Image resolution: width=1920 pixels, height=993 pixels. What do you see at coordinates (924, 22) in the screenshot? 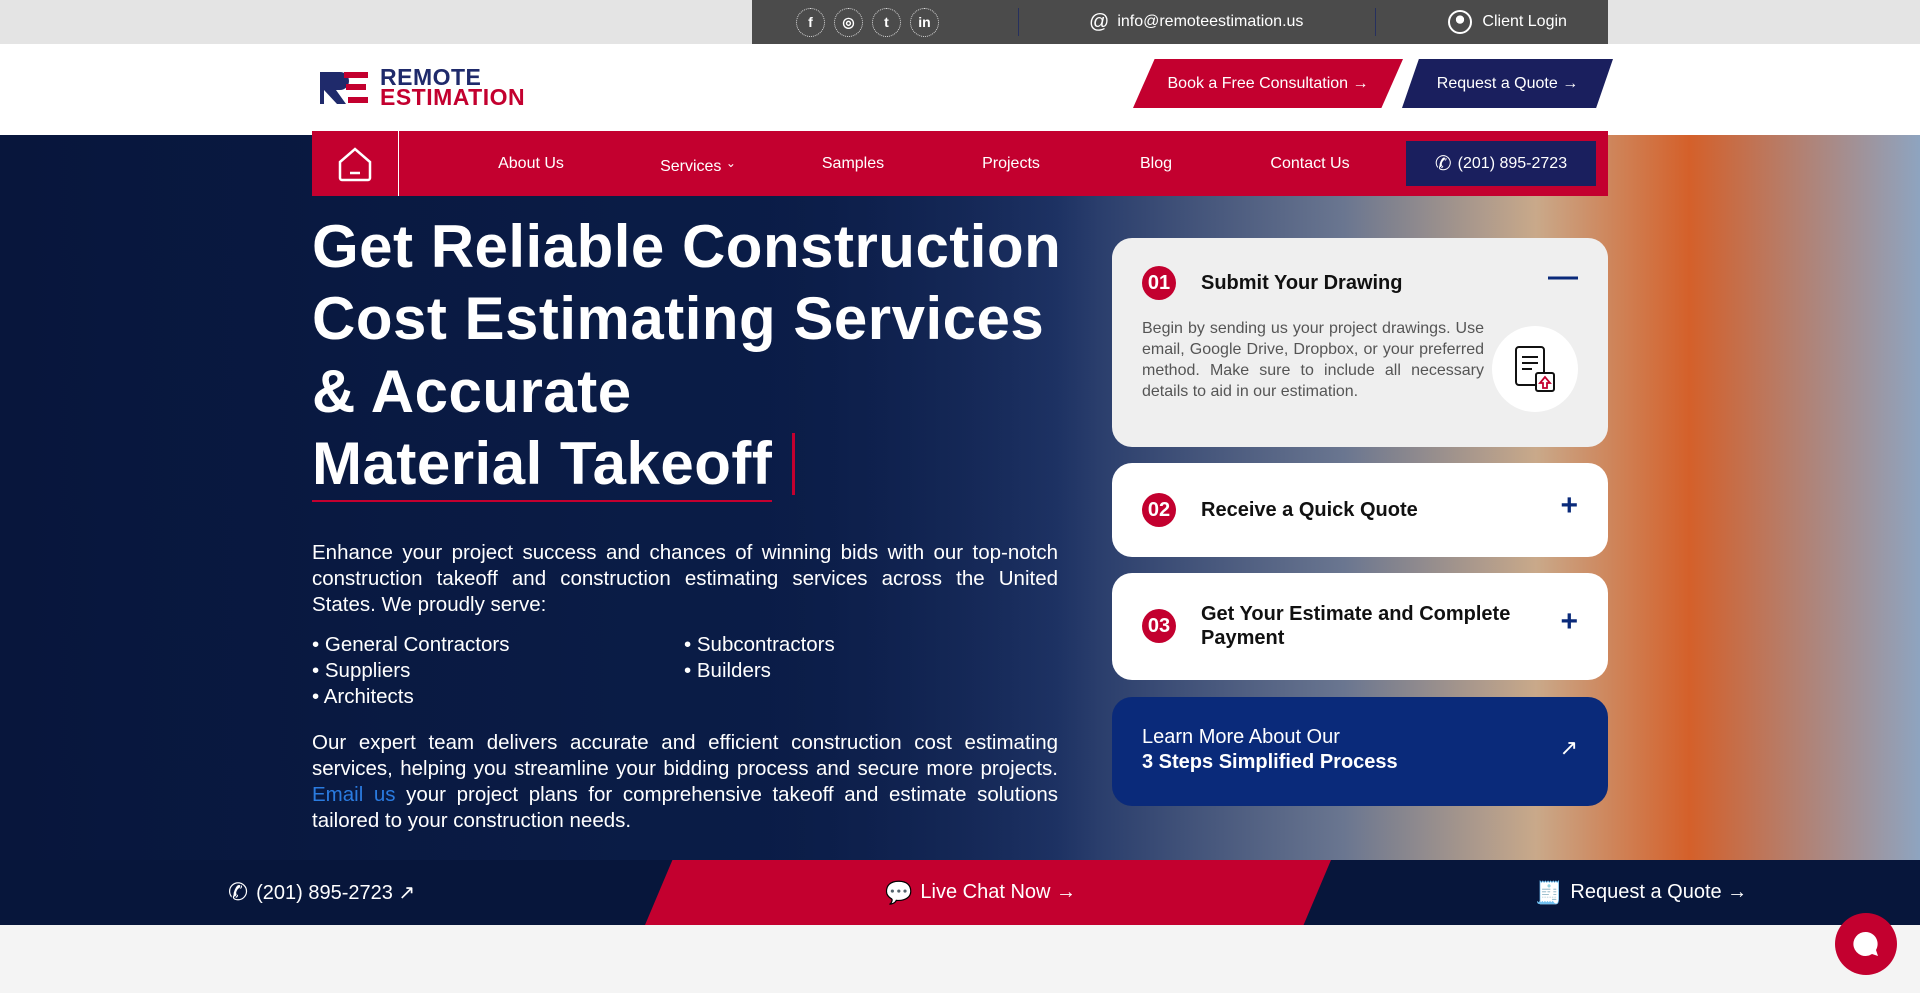
I see `linkedin-icon: in` at bounding box center [924, 22].